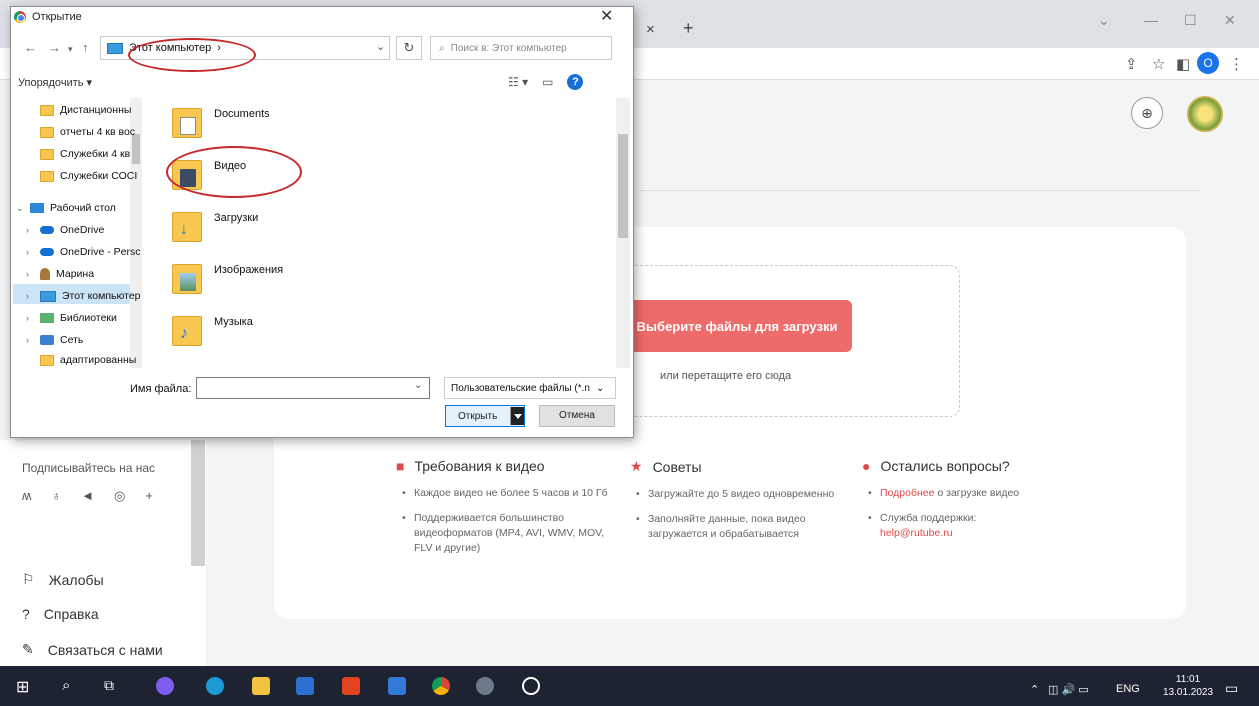  Describe the element at coordinates (119, 496) in the screenshot. I see `viber-icon: ◎` at that location.